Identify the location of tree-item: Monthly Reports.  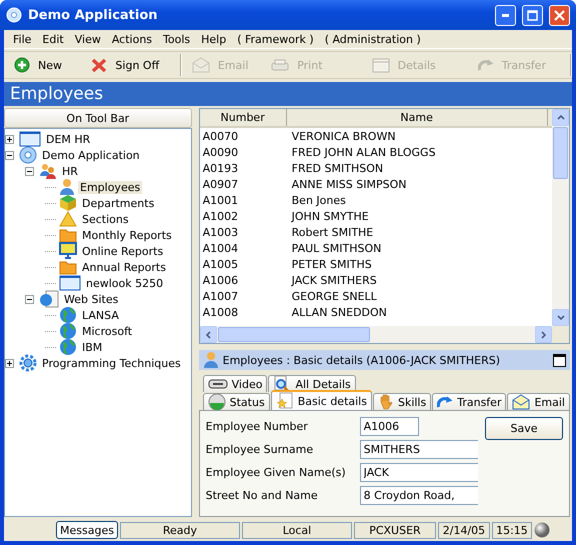
(127, 235).